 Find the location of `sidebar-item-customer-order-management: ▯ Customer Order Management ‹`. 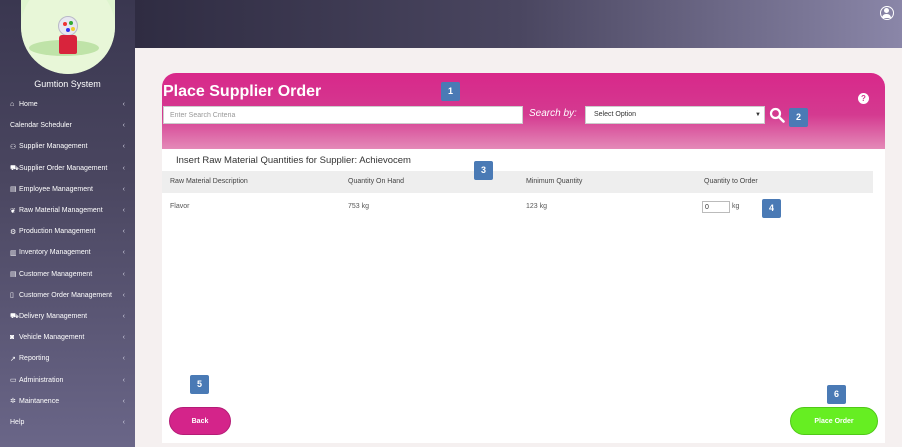

sidebar-item-customer-order-management: ▯ Customer Order Management ‹ is located at coordinates (67, 295).